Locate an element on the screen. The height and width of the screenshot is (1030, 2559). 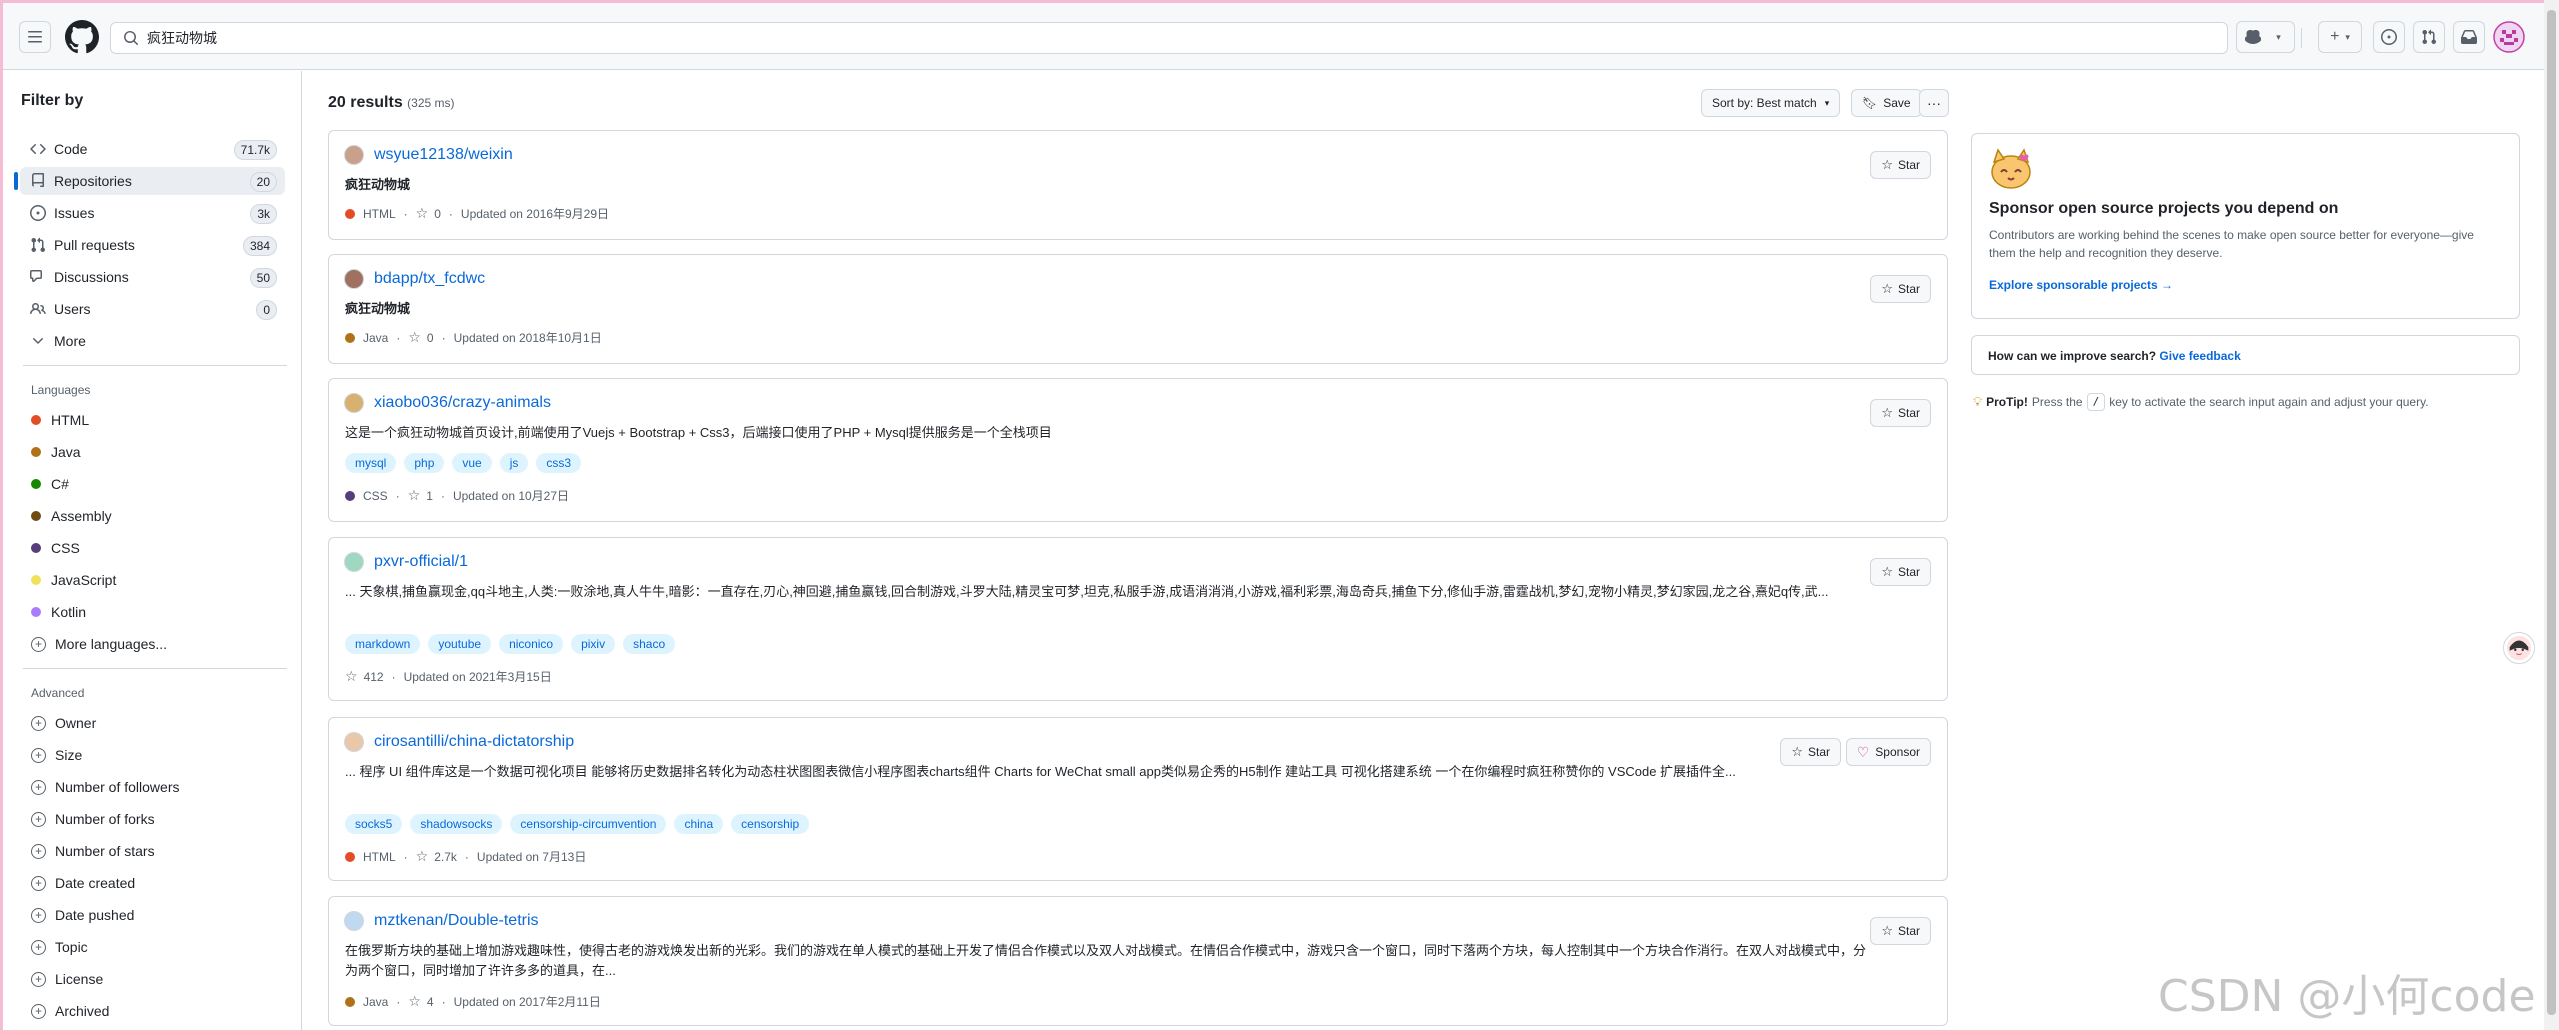
repo-link: bdapp/tx_fcdwc is located at coordinates (414, 279).